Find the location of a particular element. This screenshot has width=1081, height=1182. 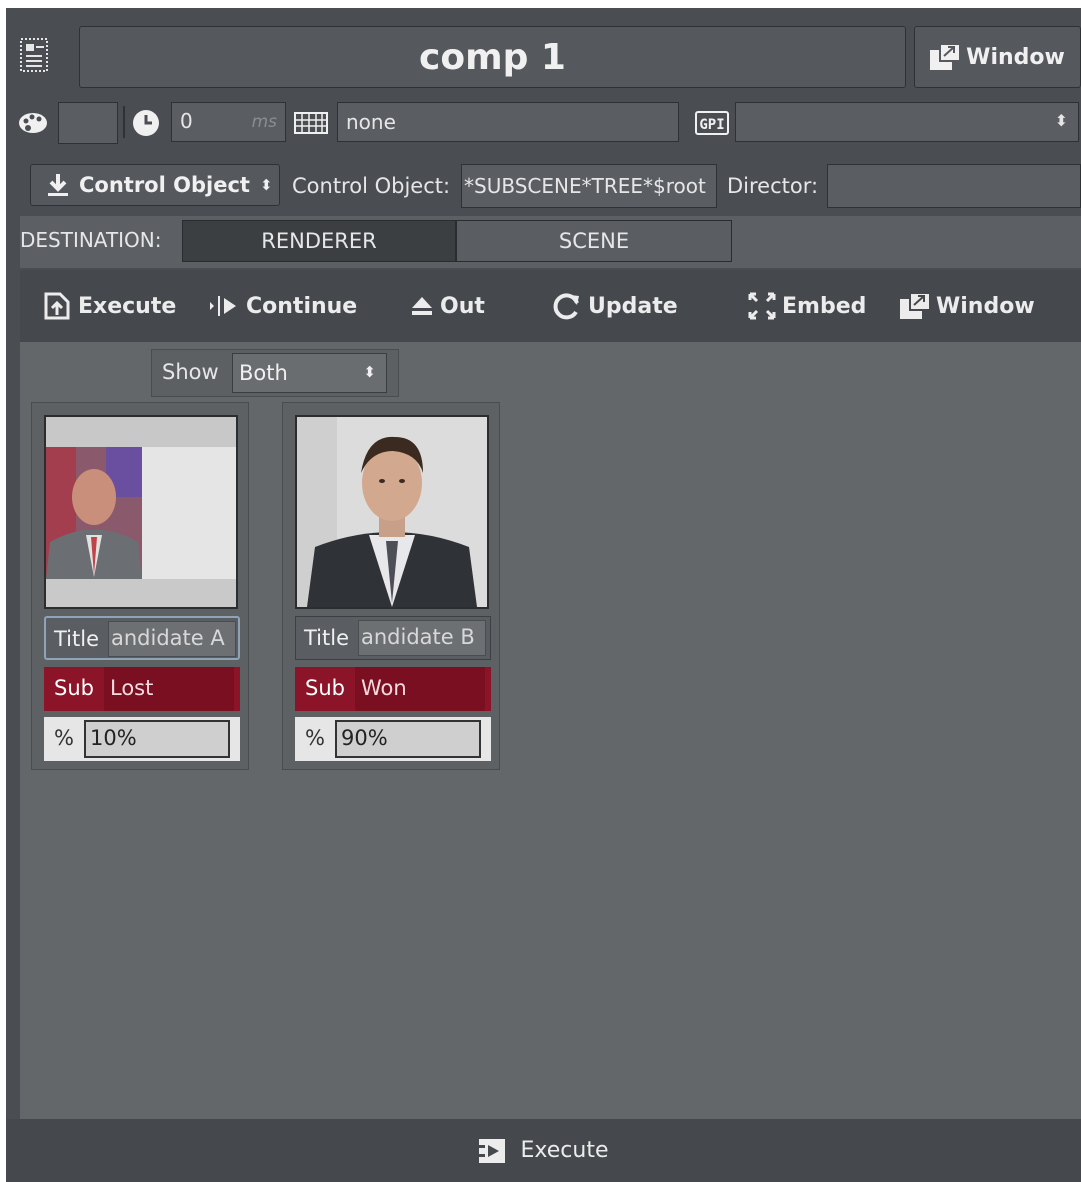

sub-field-row: Sub Won is located at coordinates (393, 689).